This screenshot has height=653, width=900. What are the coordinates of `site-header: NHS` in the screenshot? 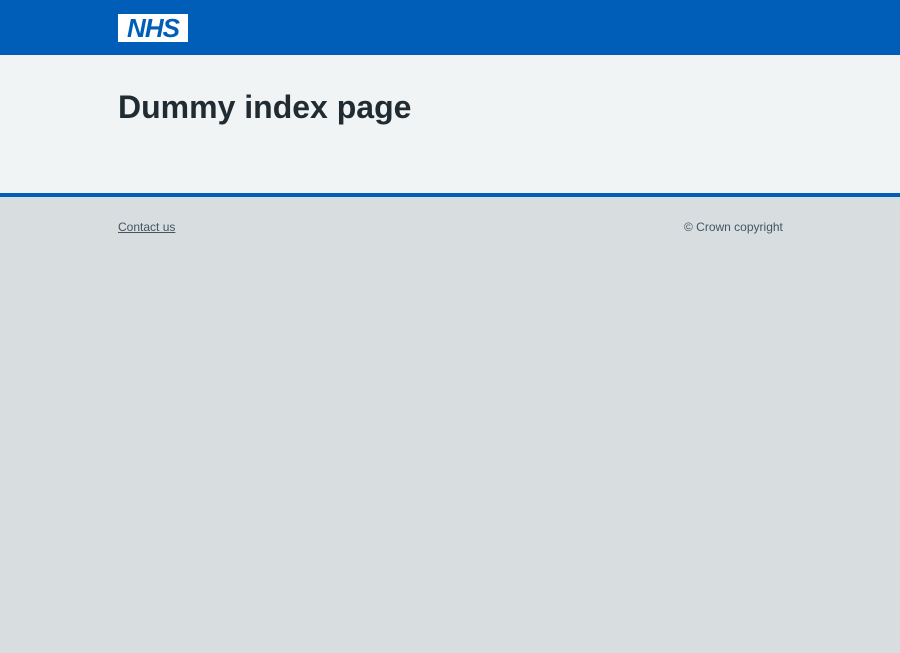 It's located at (450, 27).